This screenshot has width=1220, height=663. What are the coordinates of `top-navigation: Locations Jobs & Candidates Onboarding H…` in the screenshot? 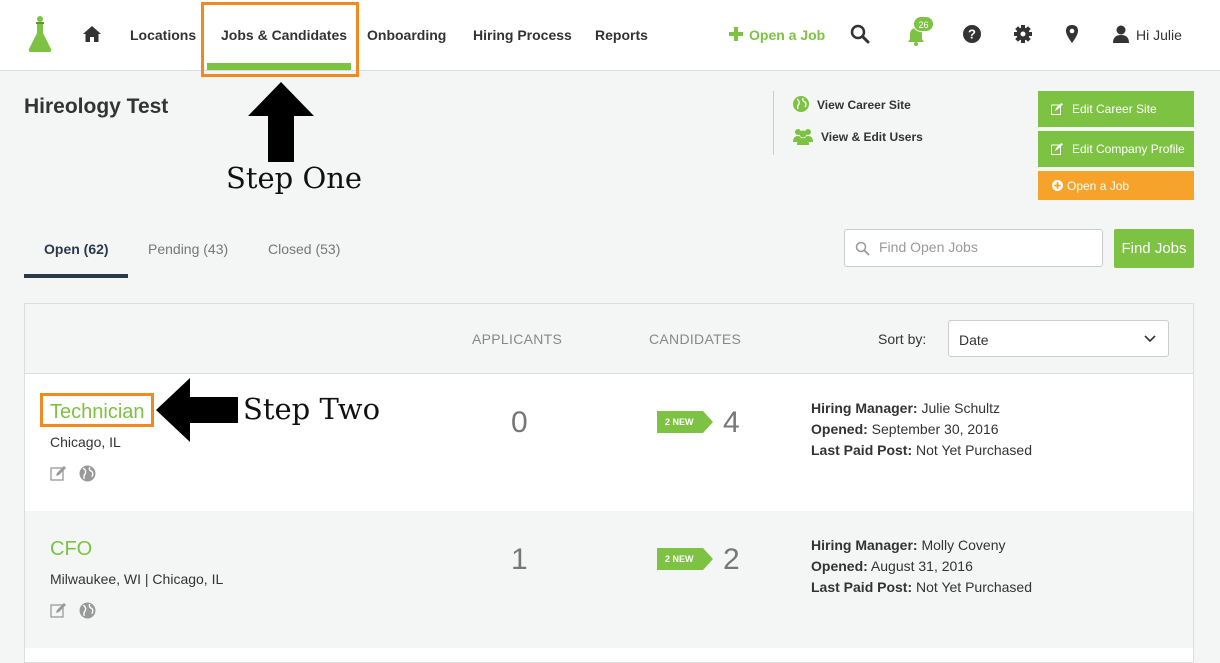 It's located at (610, 35).